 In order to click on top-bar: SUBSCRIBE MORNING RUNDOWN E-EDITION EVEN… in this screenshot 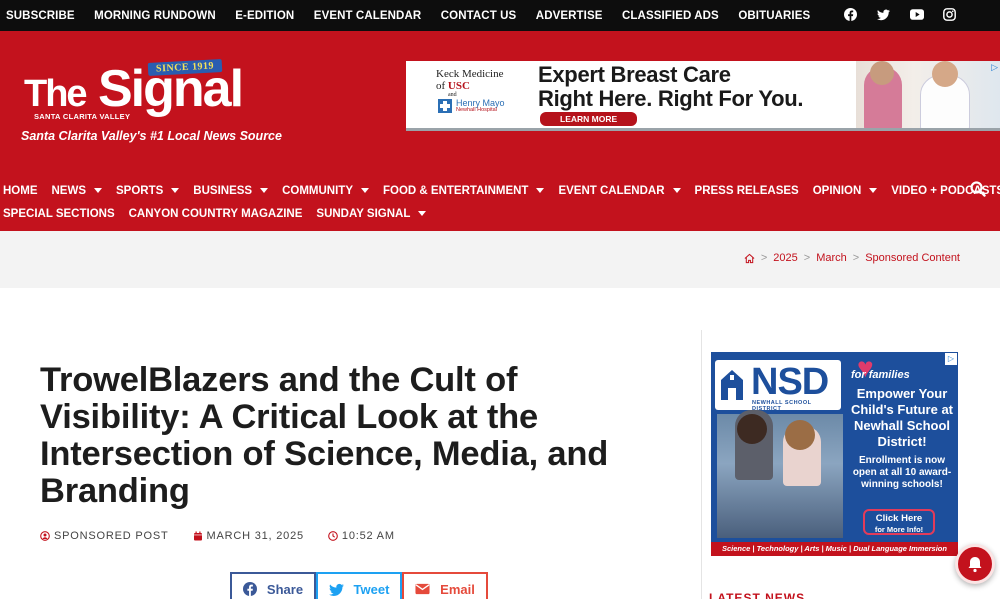, I will do `click(500, 15)`.